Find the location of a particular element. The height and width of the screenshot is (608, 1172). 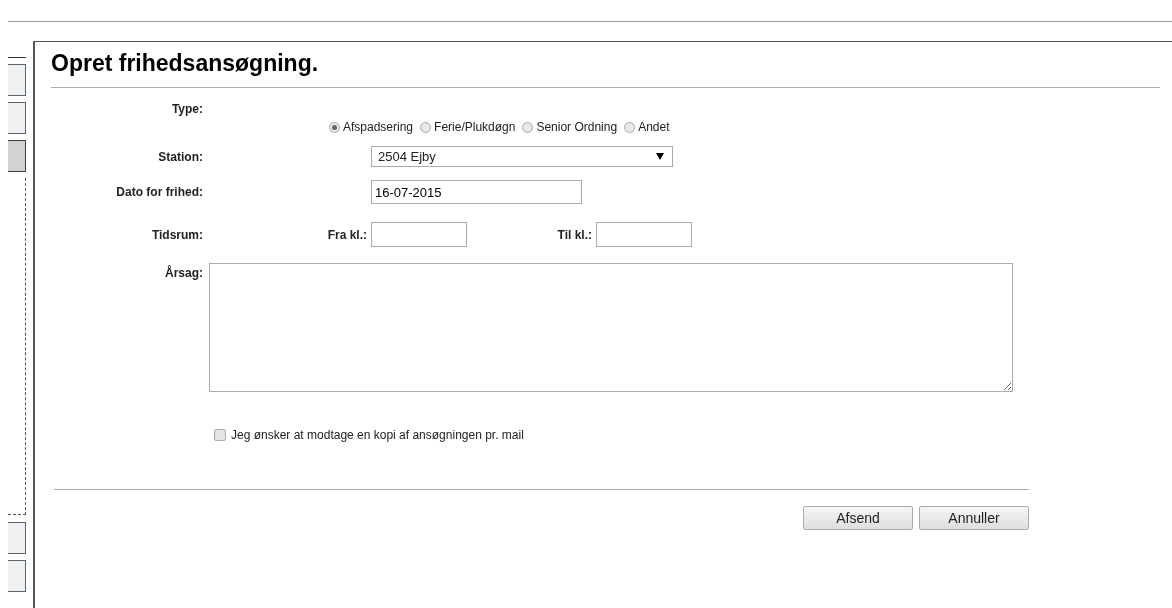

field-label: Årsag: is located at coordinates (183, 273).